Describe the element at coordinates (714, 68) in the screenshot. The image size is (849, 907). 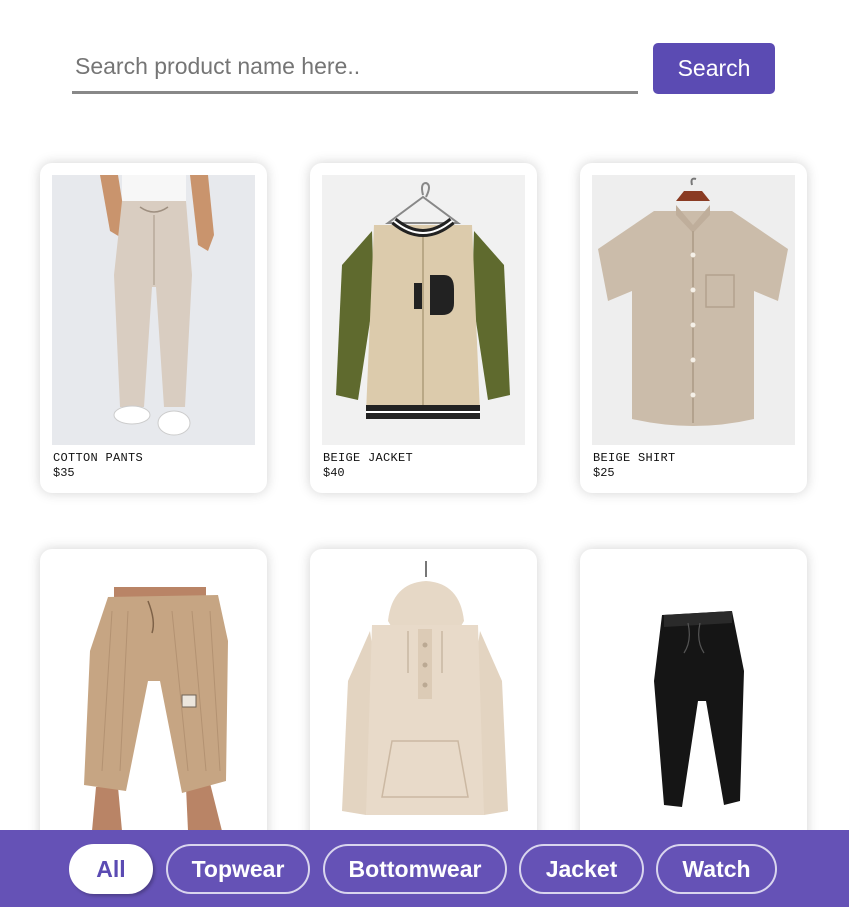
I see `search-button: Search` at that location.